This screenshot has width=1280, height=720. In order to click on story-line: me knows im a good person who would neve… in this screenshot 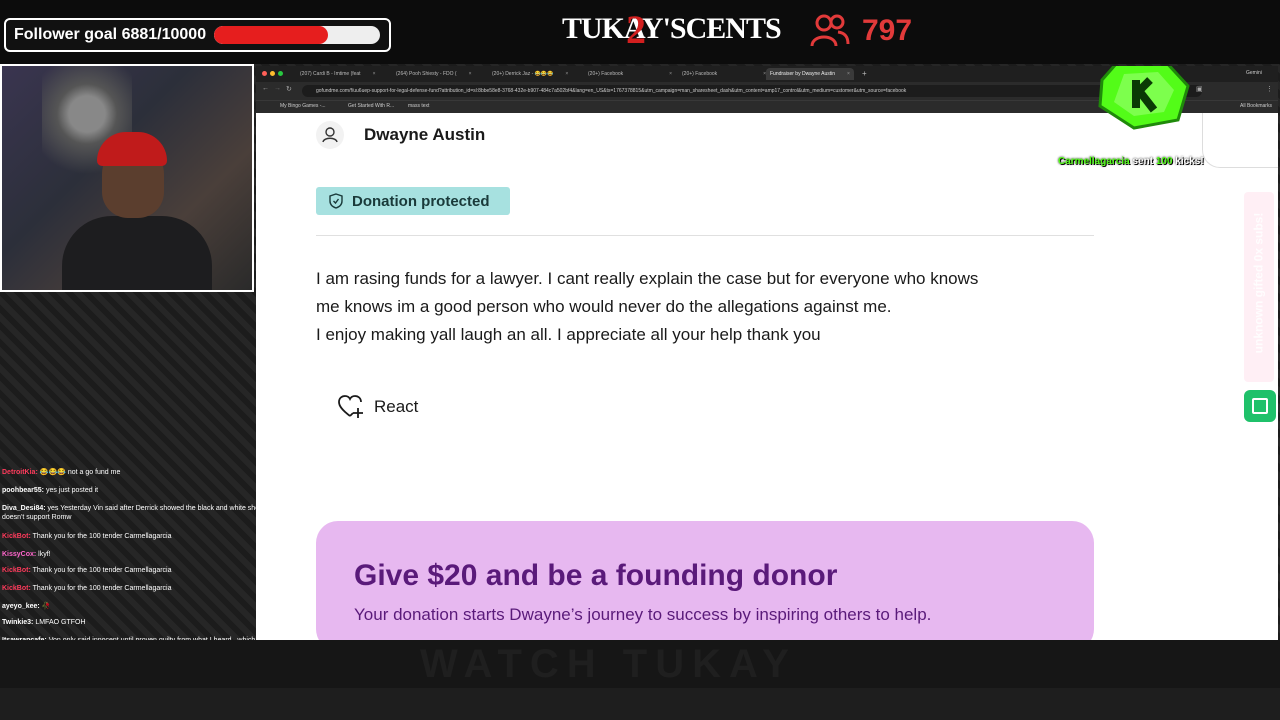, I will do `click(604, 306)`.